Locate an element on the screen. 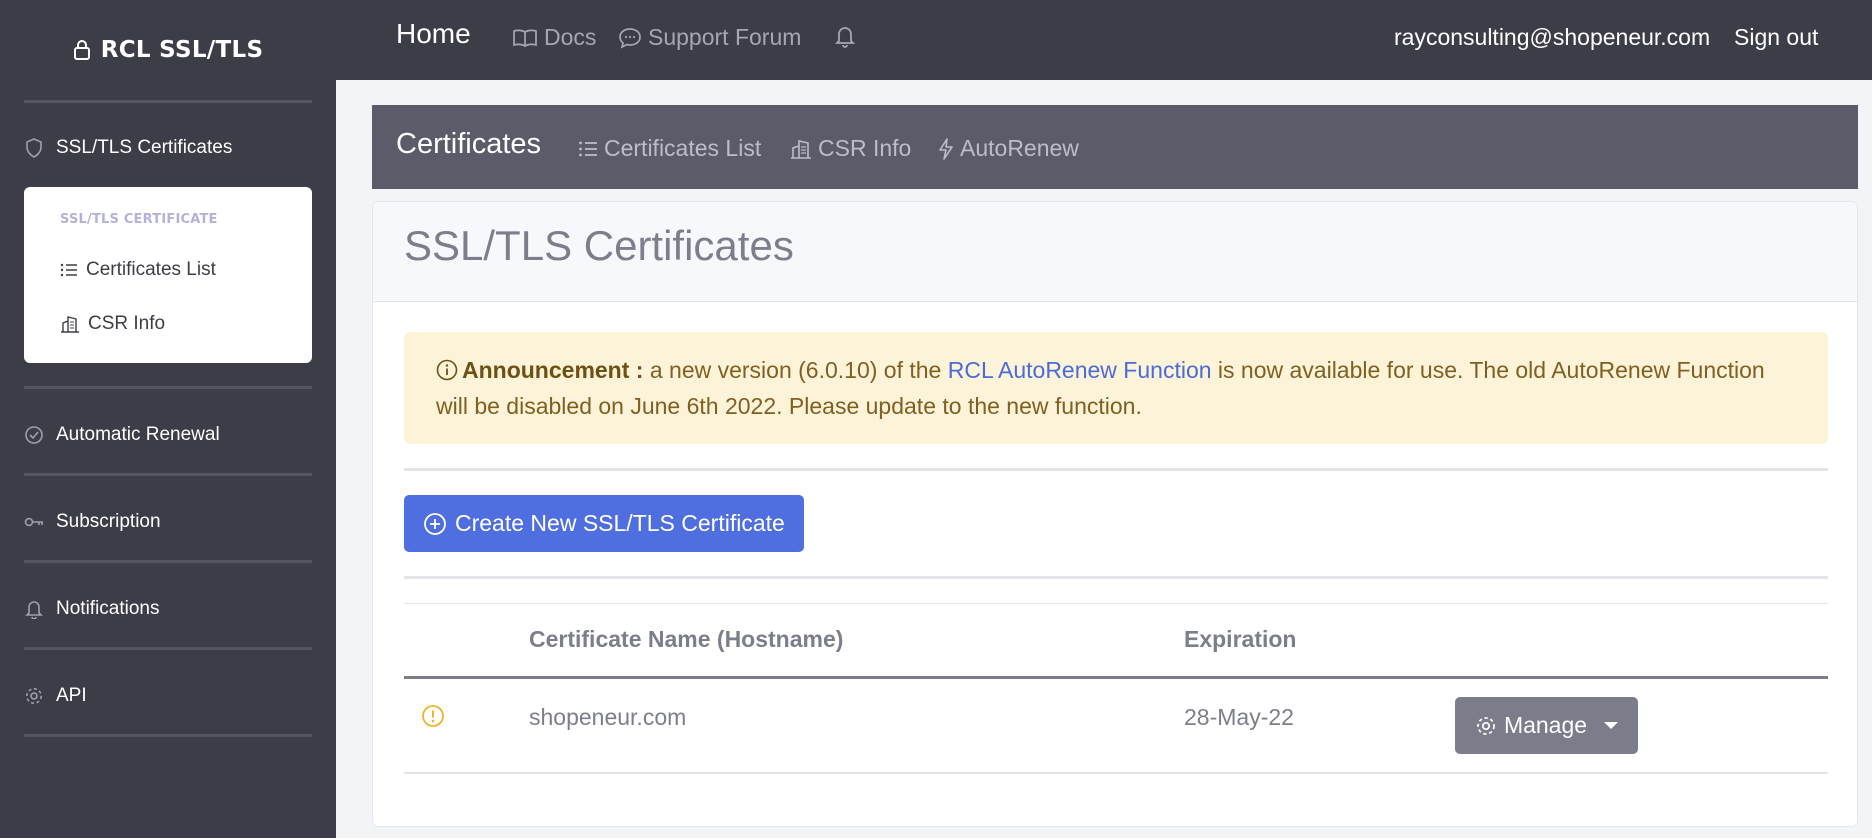 The height and width of the screenshot is (838, 1872). autorenew-function-link: RCL AutoRenew Function is located at coordinates (1080, 370).